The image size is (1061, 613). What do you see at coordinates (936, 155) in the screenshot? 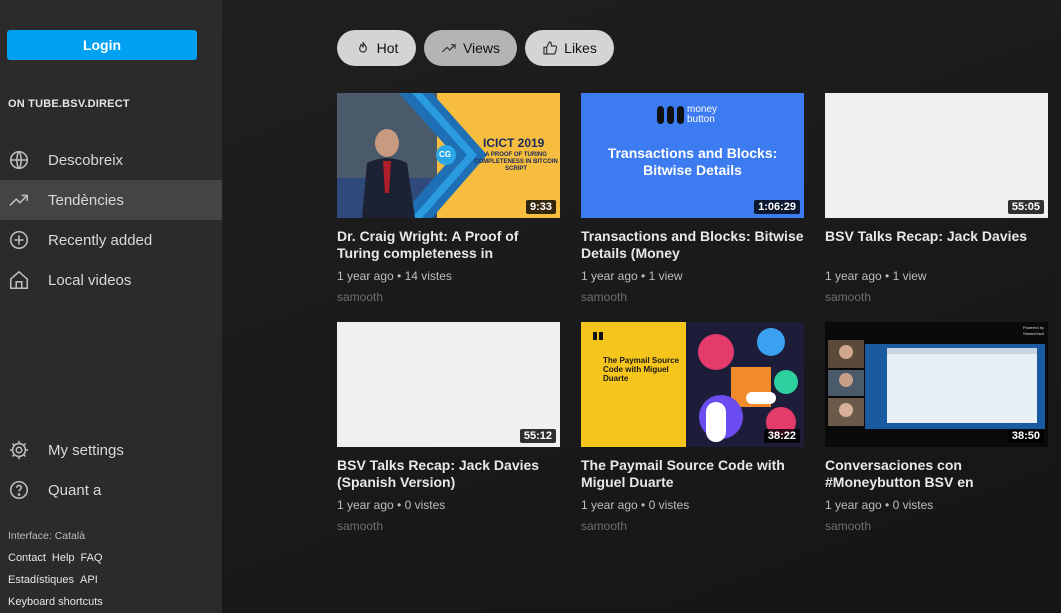
I see `video-thumbnail: 55:05` at bounding box center [936, 155].